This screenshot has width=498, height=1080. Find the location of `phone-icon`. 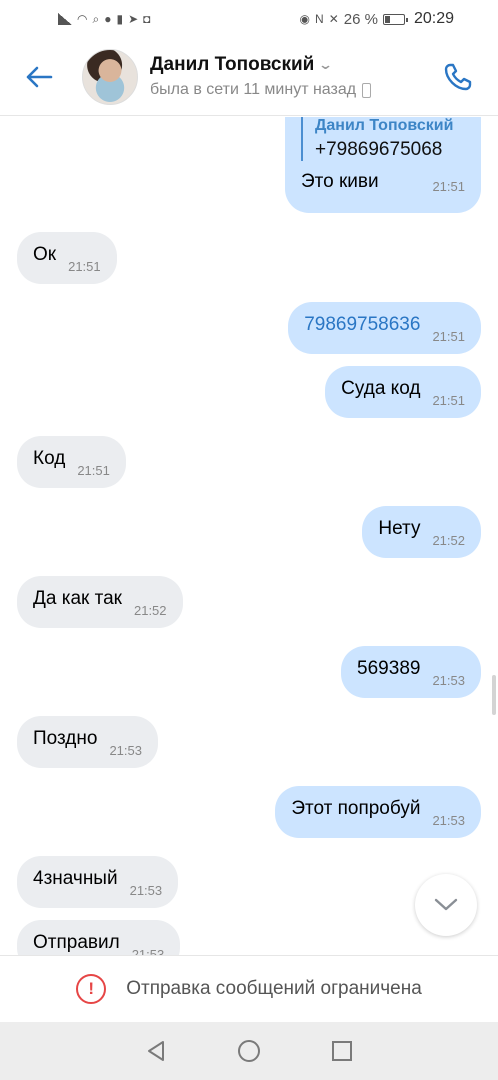

phone-icon is located at coordinates (458, 76).